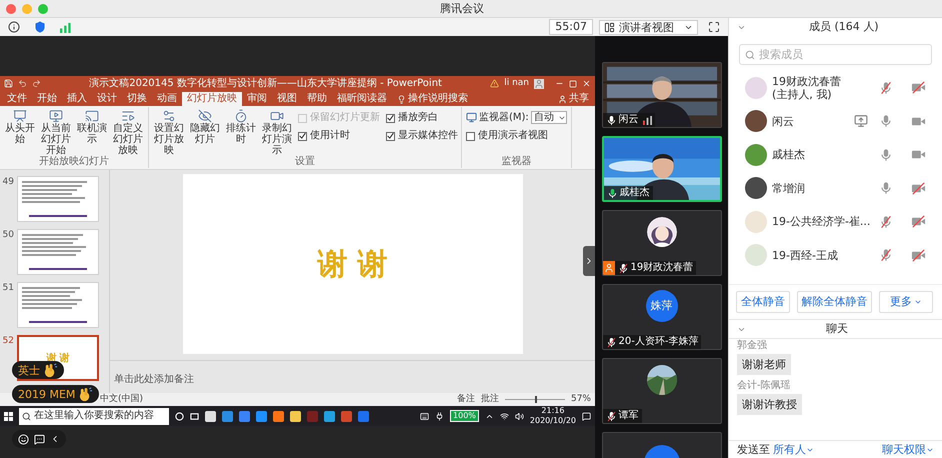 The width and height of the screenshot is (942, 458). I want to click on user-icon, so click(539, 83).